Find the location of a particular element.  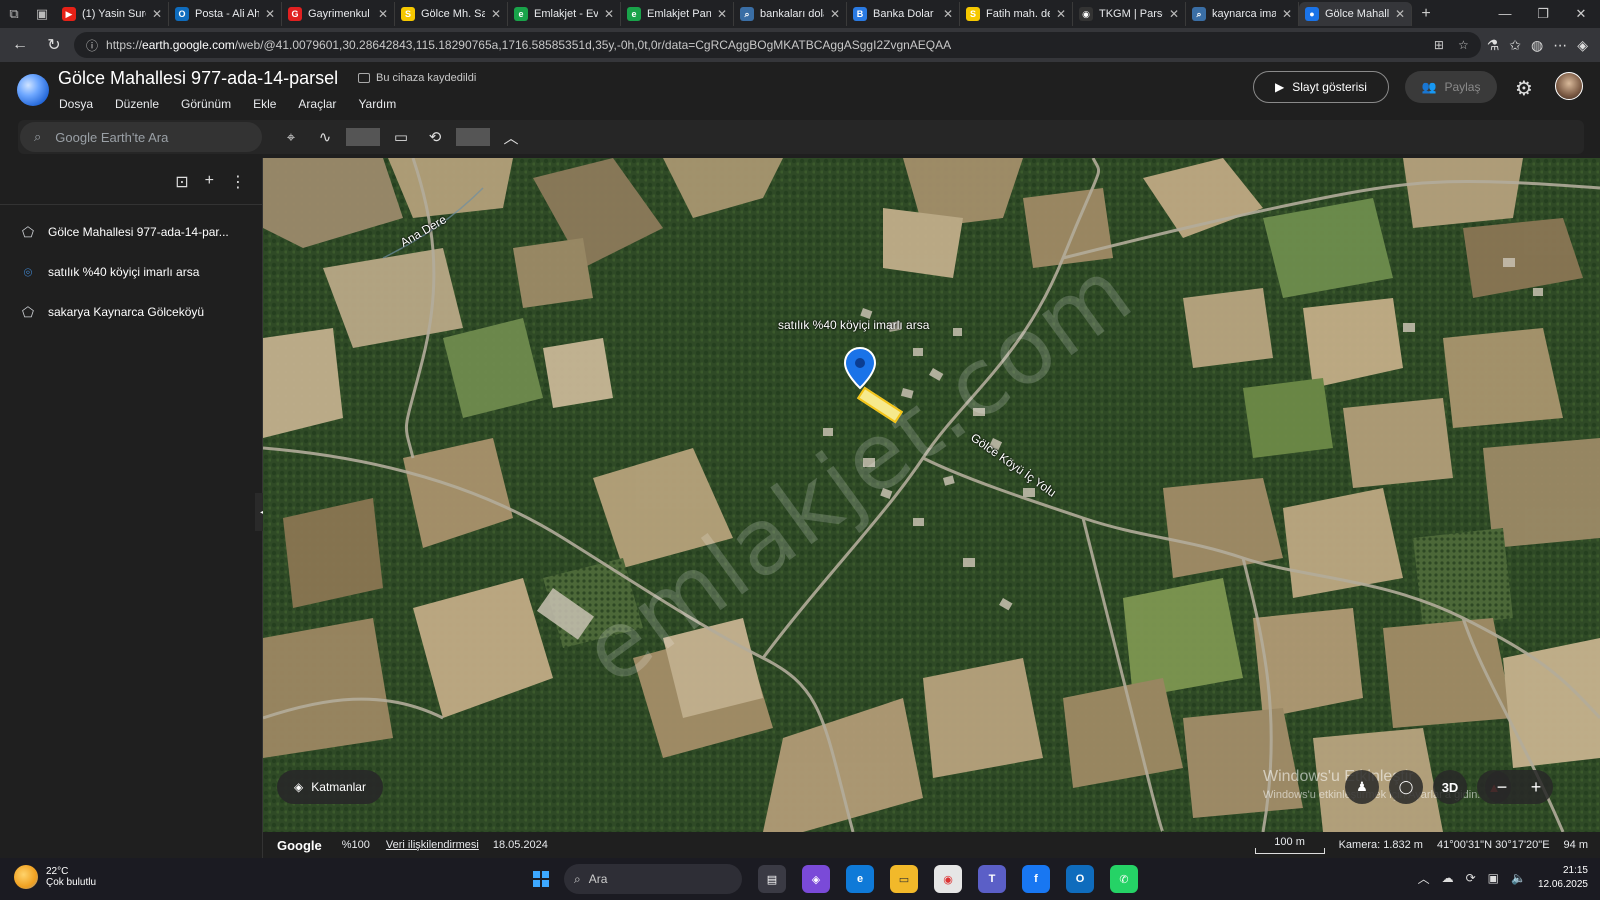

measure-ruler-icon: ▭ is located at coordinates (401, 137).